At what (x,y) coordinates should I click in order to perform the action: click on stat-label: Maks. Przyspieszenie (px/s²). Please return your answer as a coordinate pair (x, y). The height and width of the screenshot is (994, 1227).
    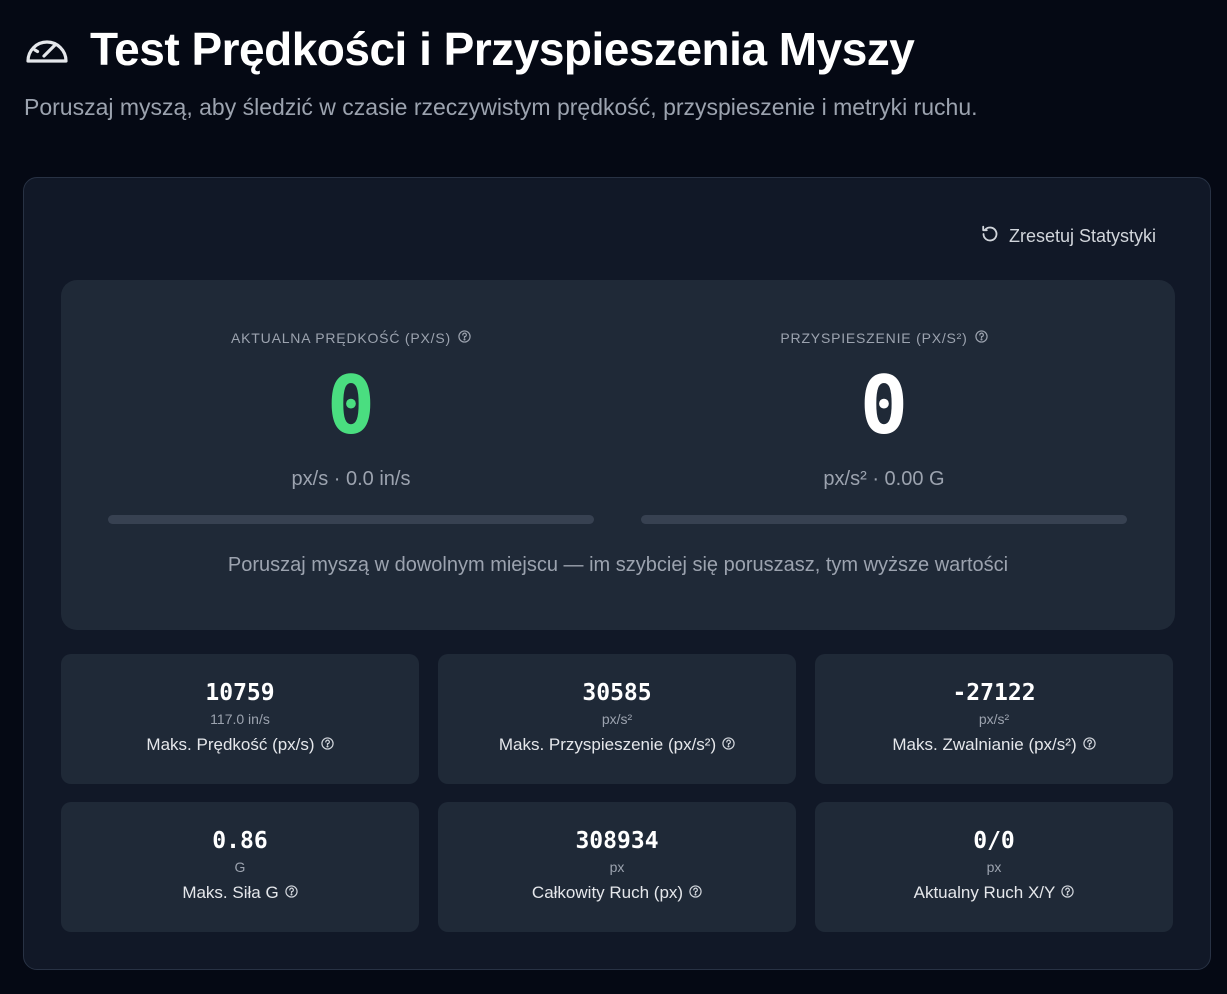
    Looking at the image, I should click on (607, 744).